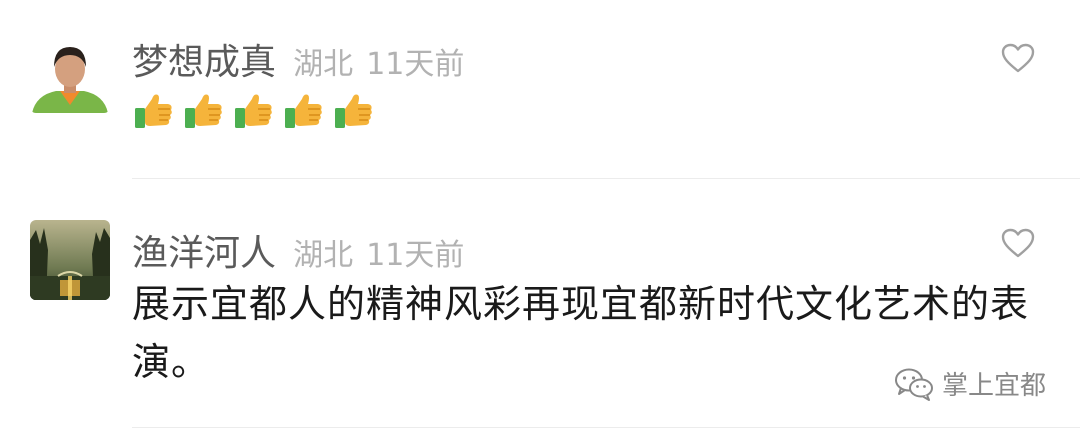 Image resolution: width=1080 pixels, height=430 pixels. Describe the element at coordinates (204, 62) in the screenshot. I see `username: 梦想成真` at that location.